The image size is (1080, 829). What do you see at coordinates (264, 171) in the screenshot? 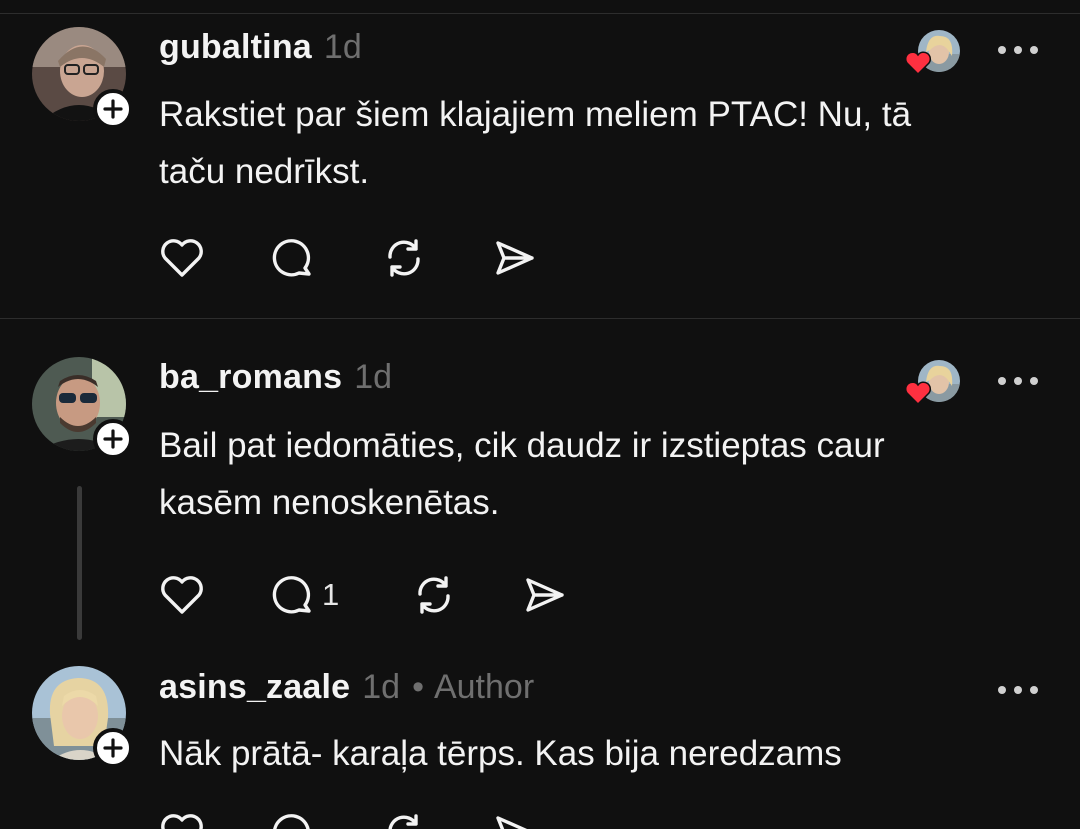
I see `post-text-line: taču nedrīkst.` at bounding box center [264, 171].